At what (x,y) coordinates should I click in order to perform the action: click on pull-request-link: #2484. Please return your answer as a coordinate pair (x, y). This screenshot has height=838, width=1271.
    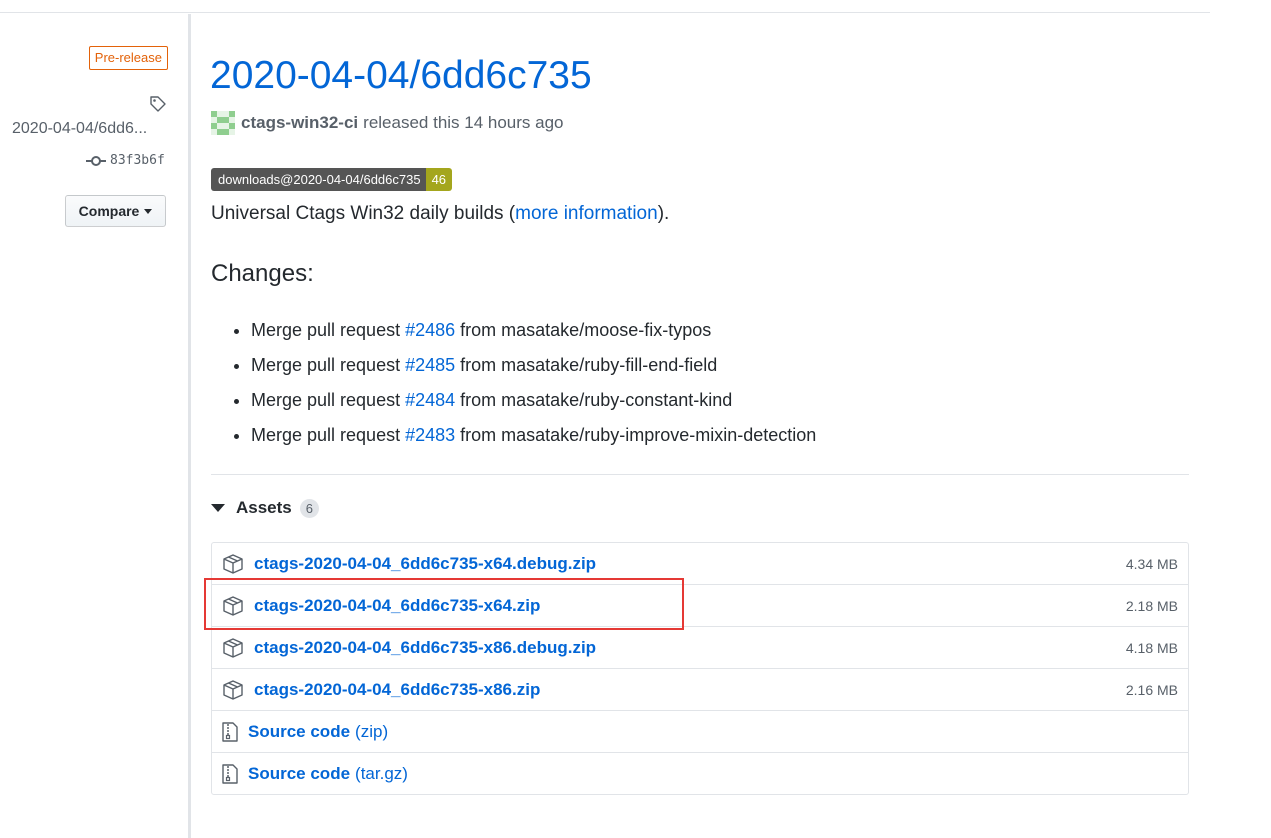
    Looking at the image, I should click on (430, 400).